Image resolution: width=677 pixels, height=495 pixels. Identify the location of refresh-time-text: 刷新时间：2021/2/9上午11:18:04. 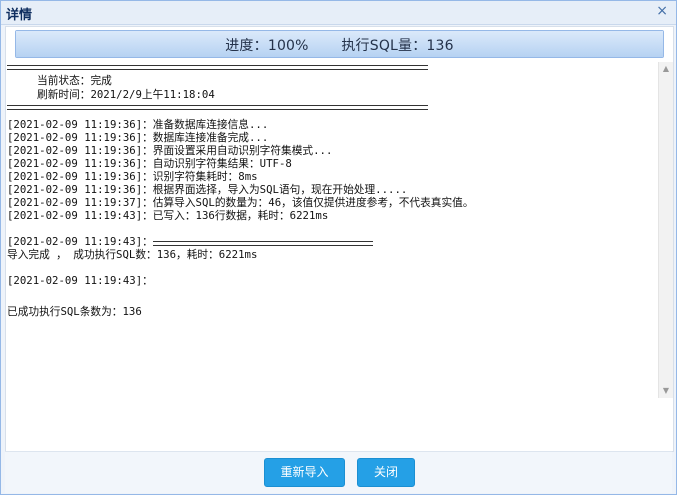
(126, 94).